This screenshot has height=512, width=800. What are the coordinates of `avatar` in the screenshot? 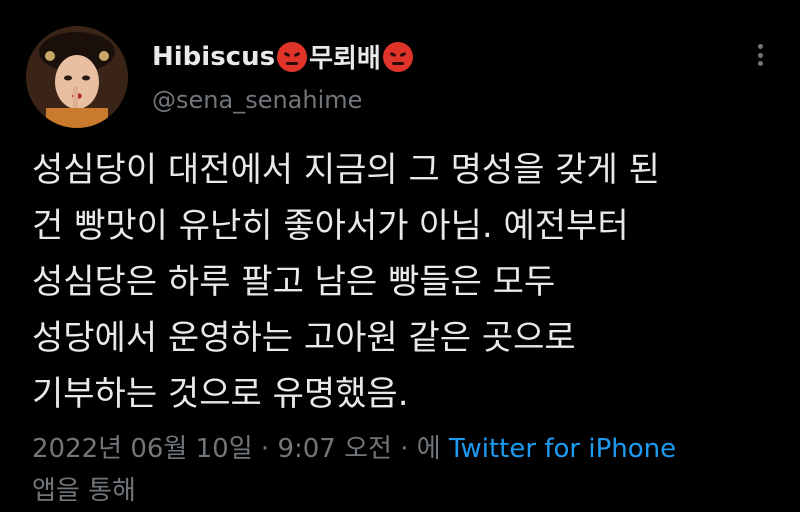 It's located at (77, 77).